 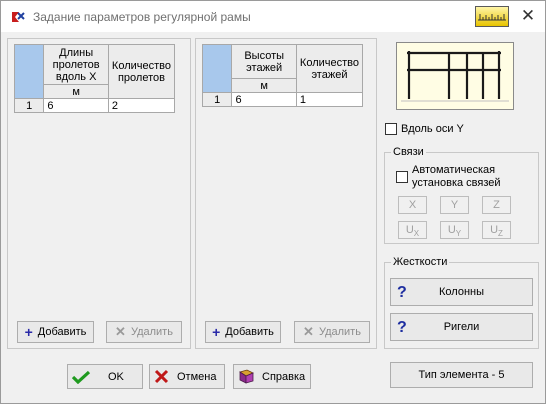 I want to click on along-y-checkbox, so click(x=391, y=129).